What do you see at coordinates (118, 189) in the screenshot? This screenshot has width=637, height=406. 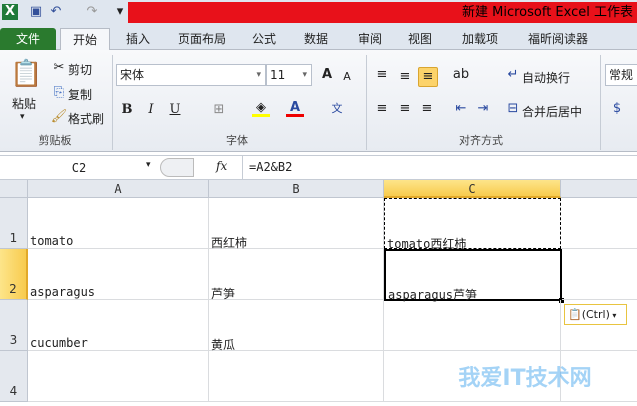 I see `column-header-a: A` at bounding box center [118, 189].